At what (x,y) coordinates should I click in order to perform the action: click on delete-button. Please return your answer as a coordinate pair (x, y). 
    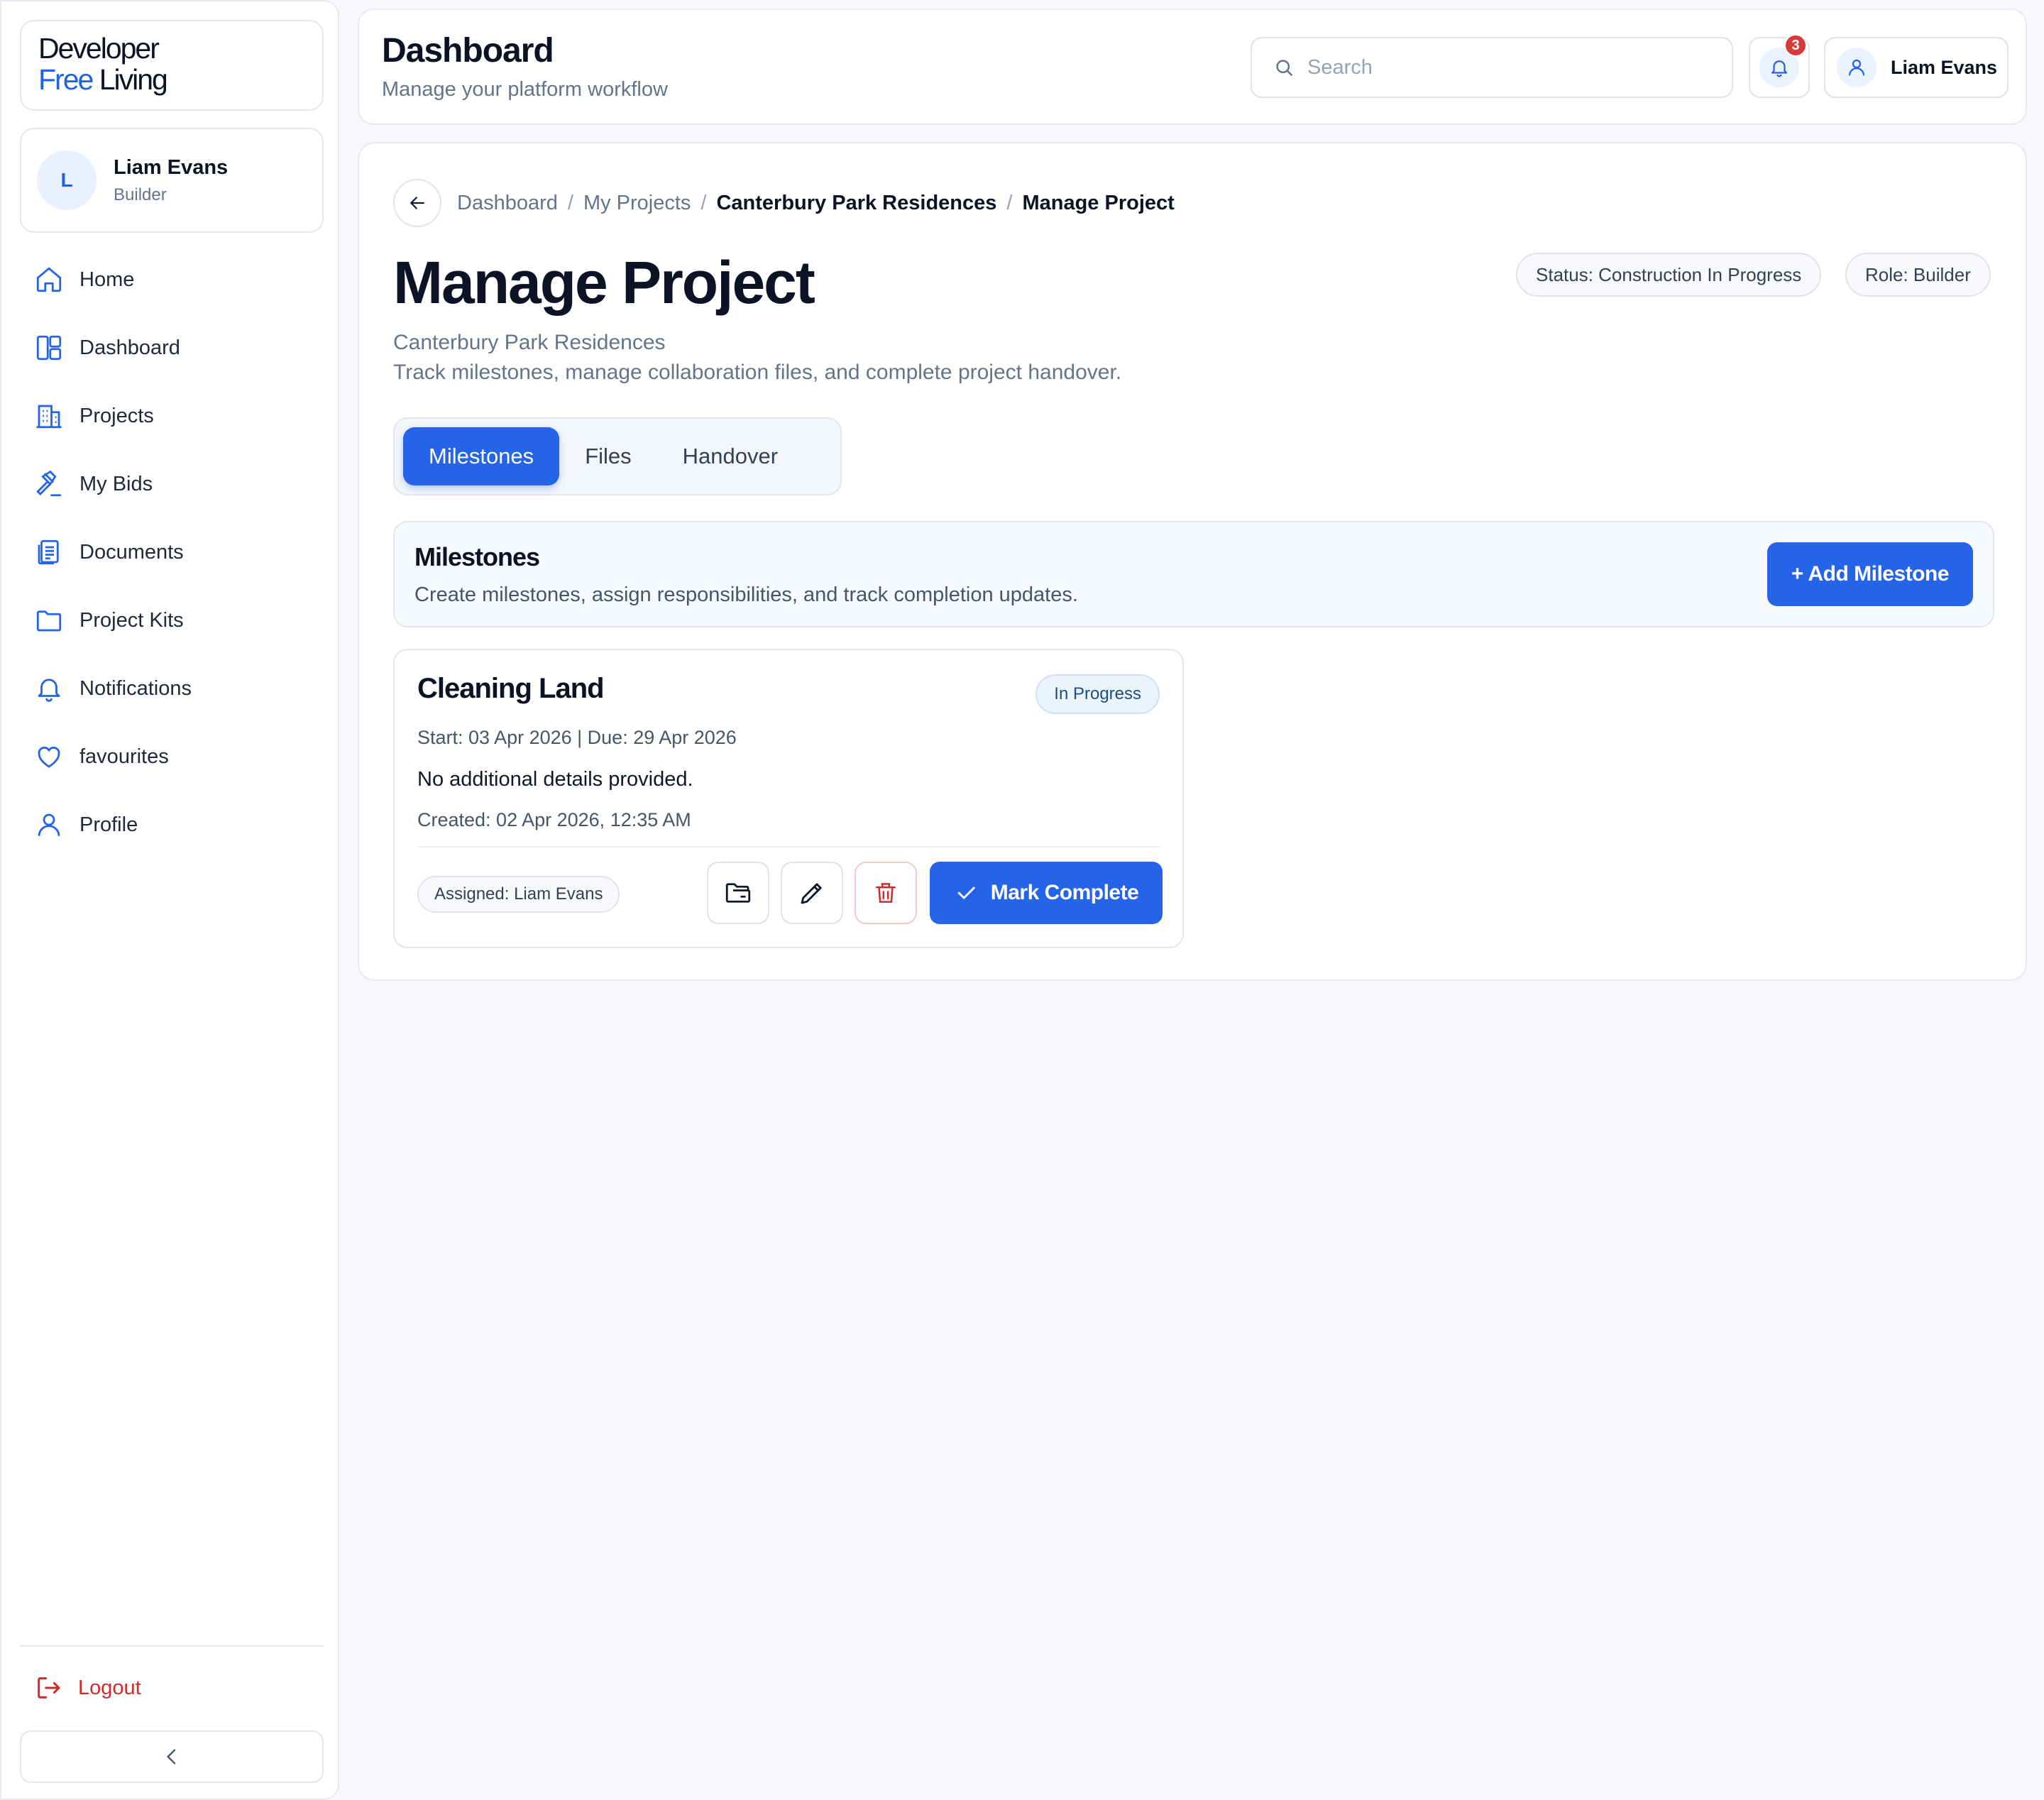
    Looking at the image, I should click on (886, 893).